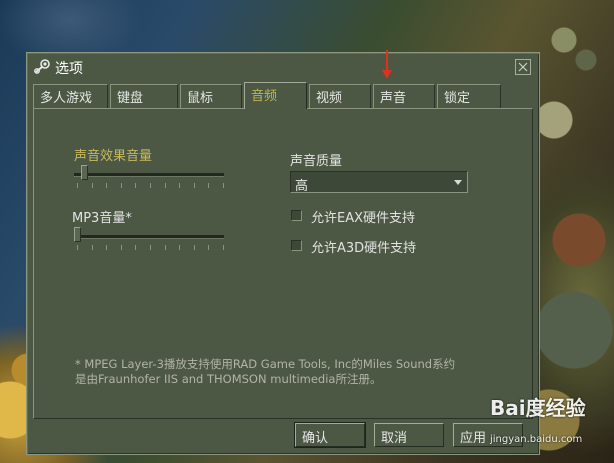 The width and height of the screenshot is (614, 463). What do you see at coordinates (550, 422) in the screenshot?
I see `baidu-watermark: Bai度经验 jingyan.baidu.com` at bounding box center [550, 422].